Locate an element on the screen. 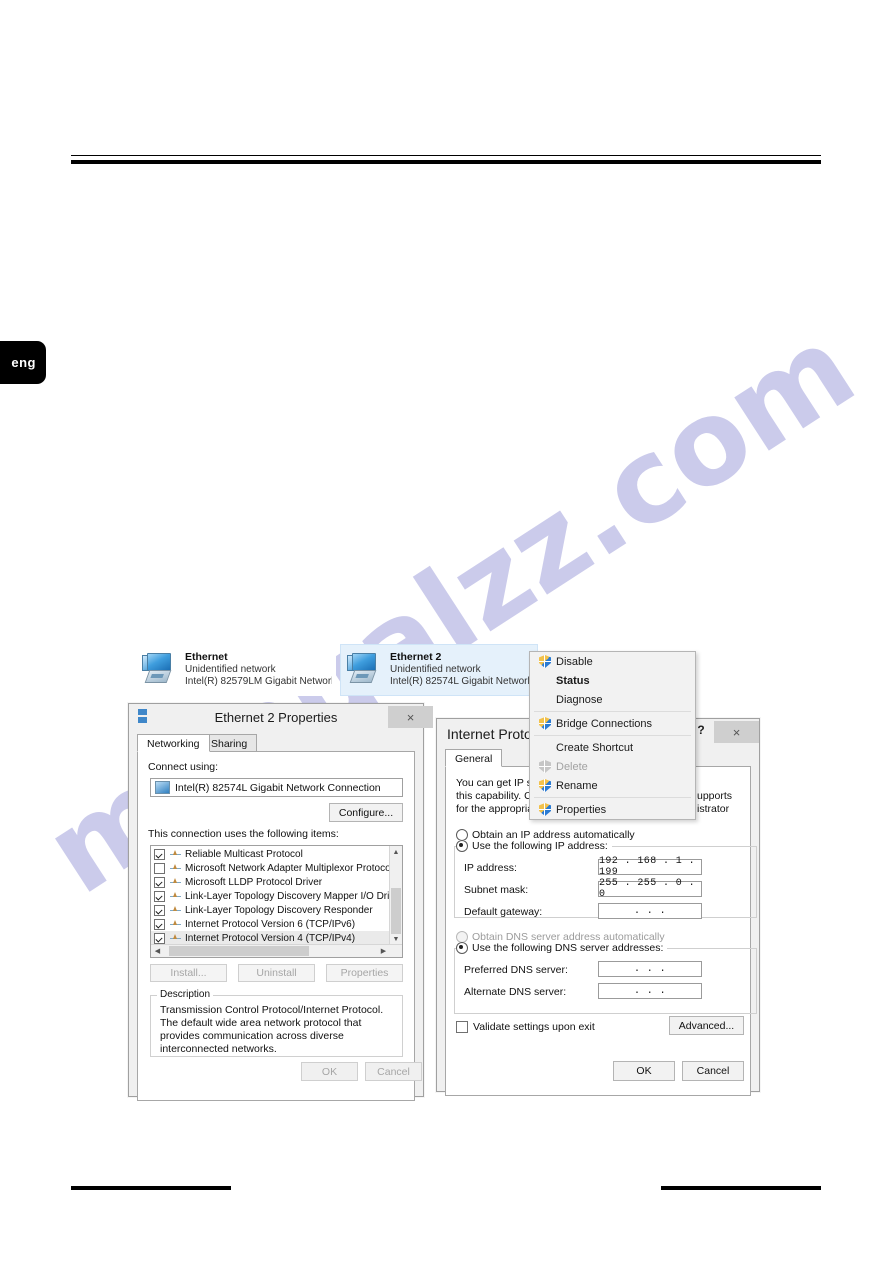 The height and width of the screenshot is (1263, 893). menu-item-rename: Rename is located at coordinates (612, 785).